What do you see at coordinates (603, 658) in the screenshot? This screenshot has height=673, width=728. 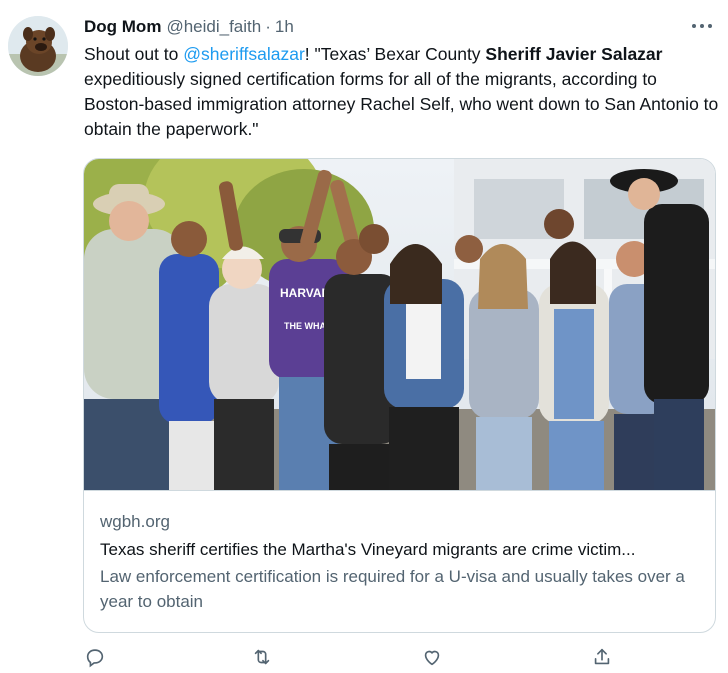 I see `share-icon` at bounding box center [603, 658].